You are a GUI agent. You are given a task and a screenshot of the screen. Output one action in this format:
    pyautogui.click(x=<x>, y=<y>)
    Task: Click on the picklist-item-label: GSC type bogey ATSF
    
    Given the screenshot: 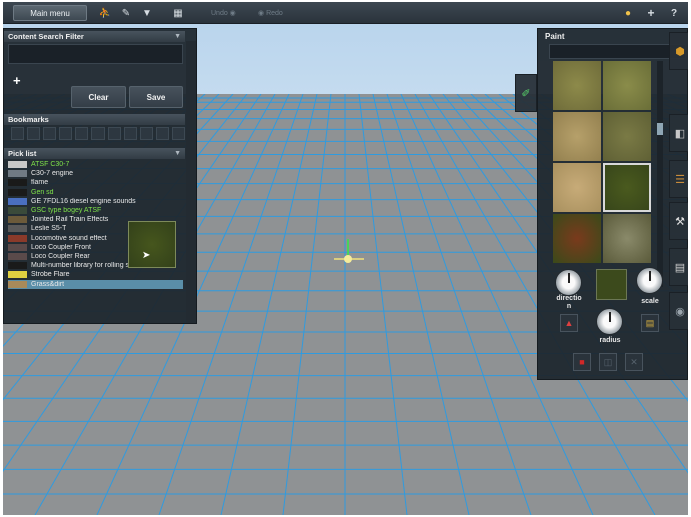 What is the action you would take?
    pyautogui.click(x=66, y=210)
    